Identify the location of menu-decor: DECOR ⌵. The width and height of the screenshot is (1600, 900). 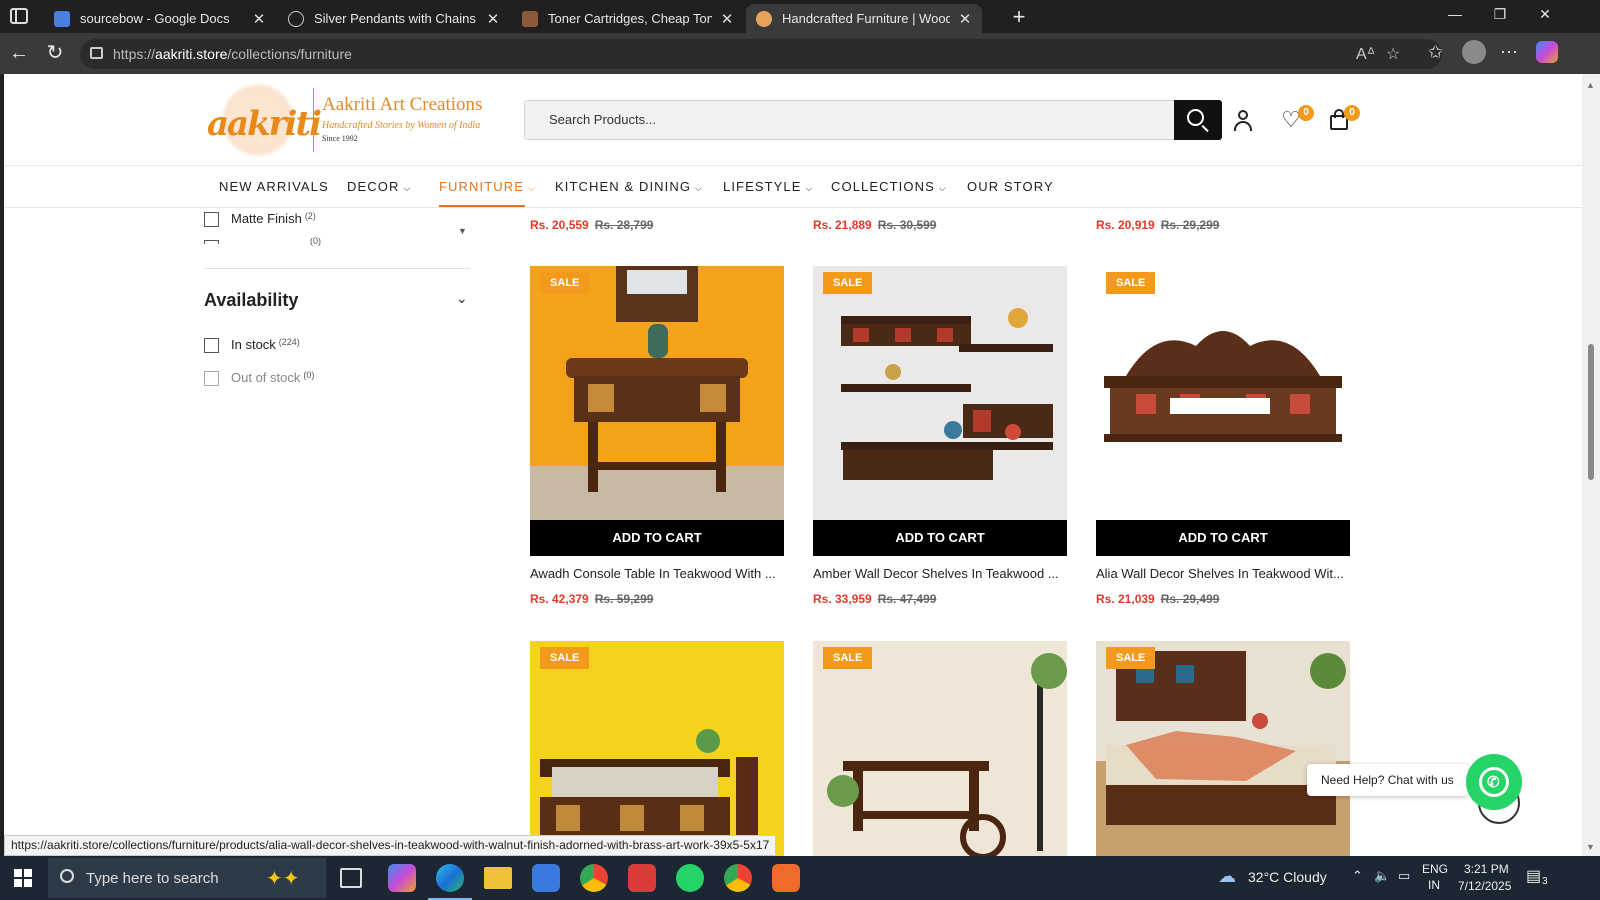
(379, 186).